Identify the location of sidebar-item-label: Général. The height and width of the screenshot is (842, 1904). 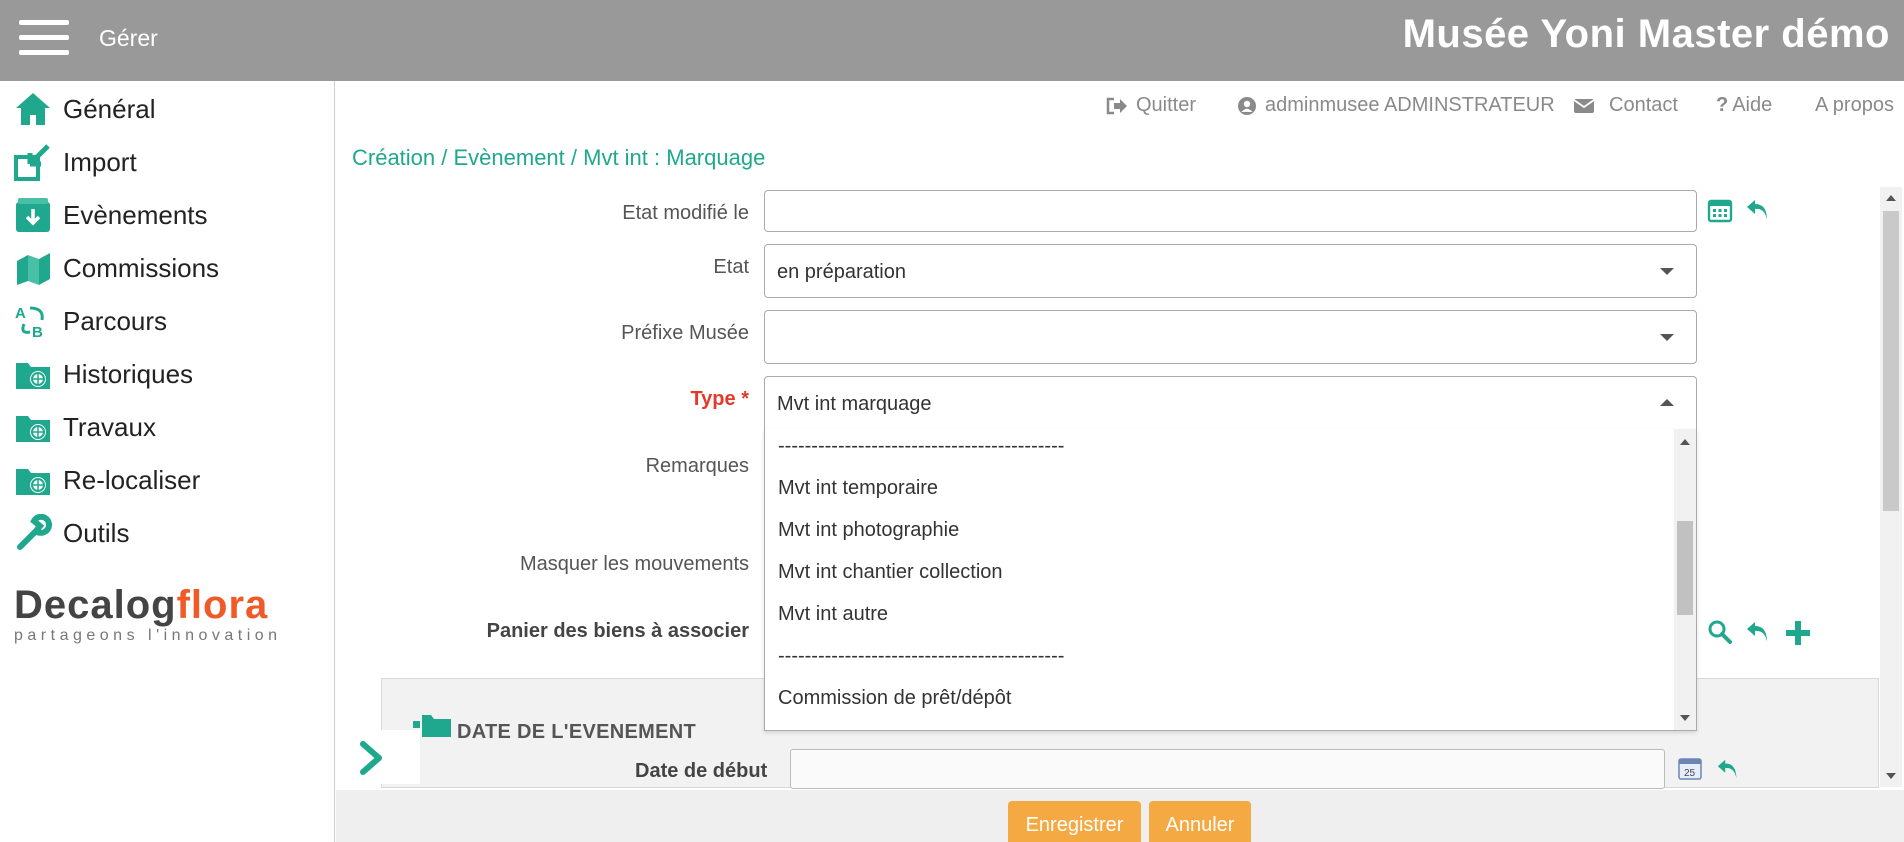
(109, 108).